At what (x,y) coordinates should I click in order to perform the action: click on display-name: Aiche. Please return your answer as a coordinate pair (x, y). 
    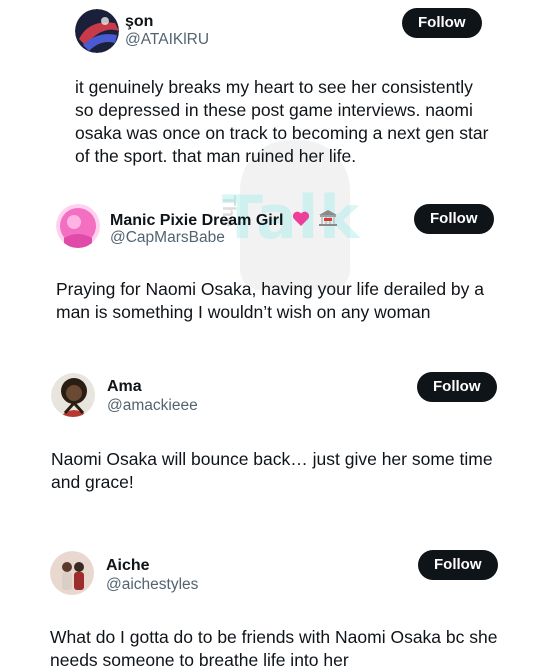
    Looking at the image, I should click on (128, 566).